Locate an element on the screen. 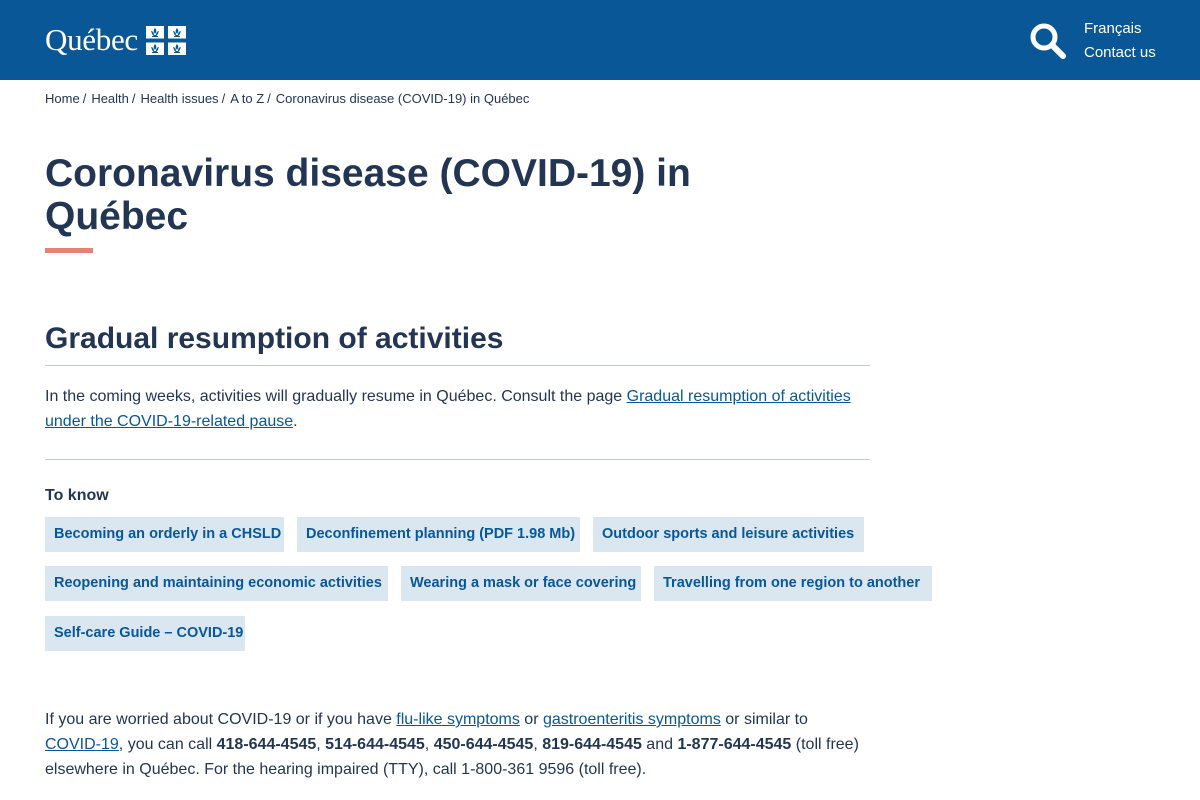 The height and width of the screenshot is (800, 1200). search-icon is located at coordinates (1048, 41).